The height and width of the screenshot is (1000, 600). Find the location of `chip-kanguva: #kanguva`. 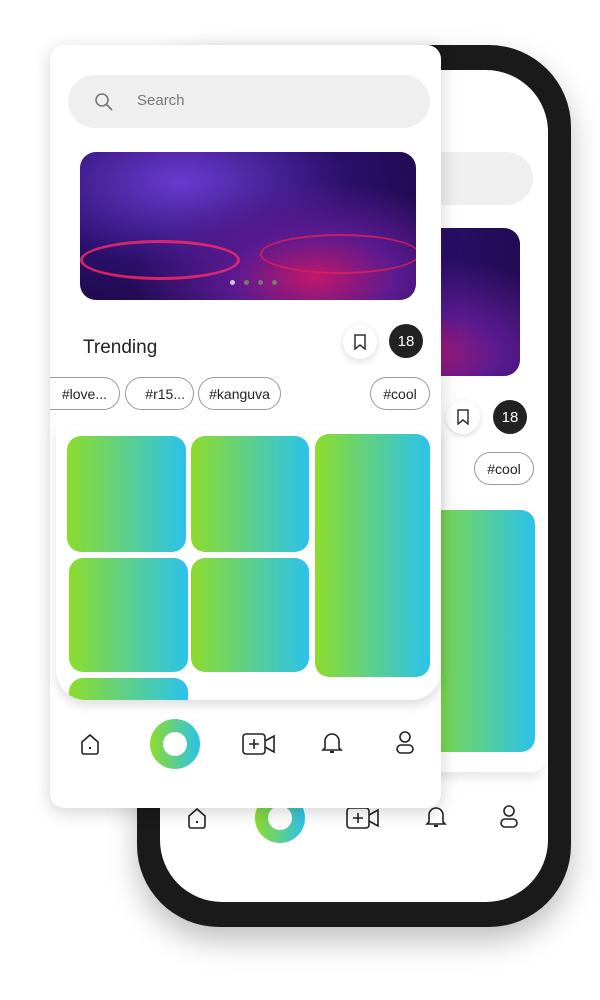

chip-kanguva: #kanguva is located at coordinates (239, 393).